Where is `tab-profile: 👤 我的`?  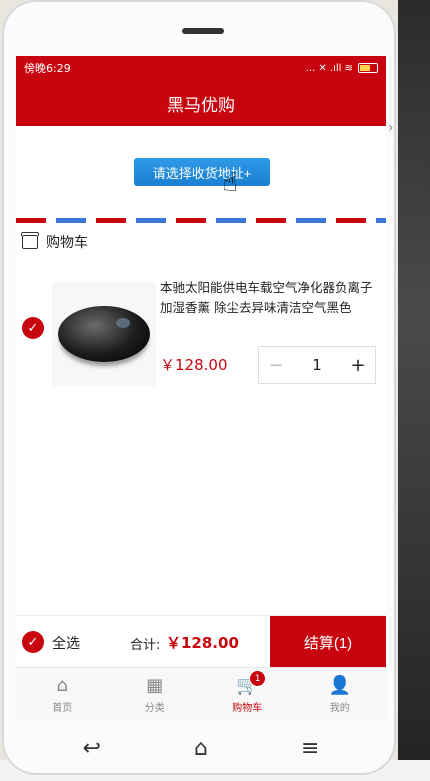
tab-profile: 👤 我的 is located at coordinates (340, 694).